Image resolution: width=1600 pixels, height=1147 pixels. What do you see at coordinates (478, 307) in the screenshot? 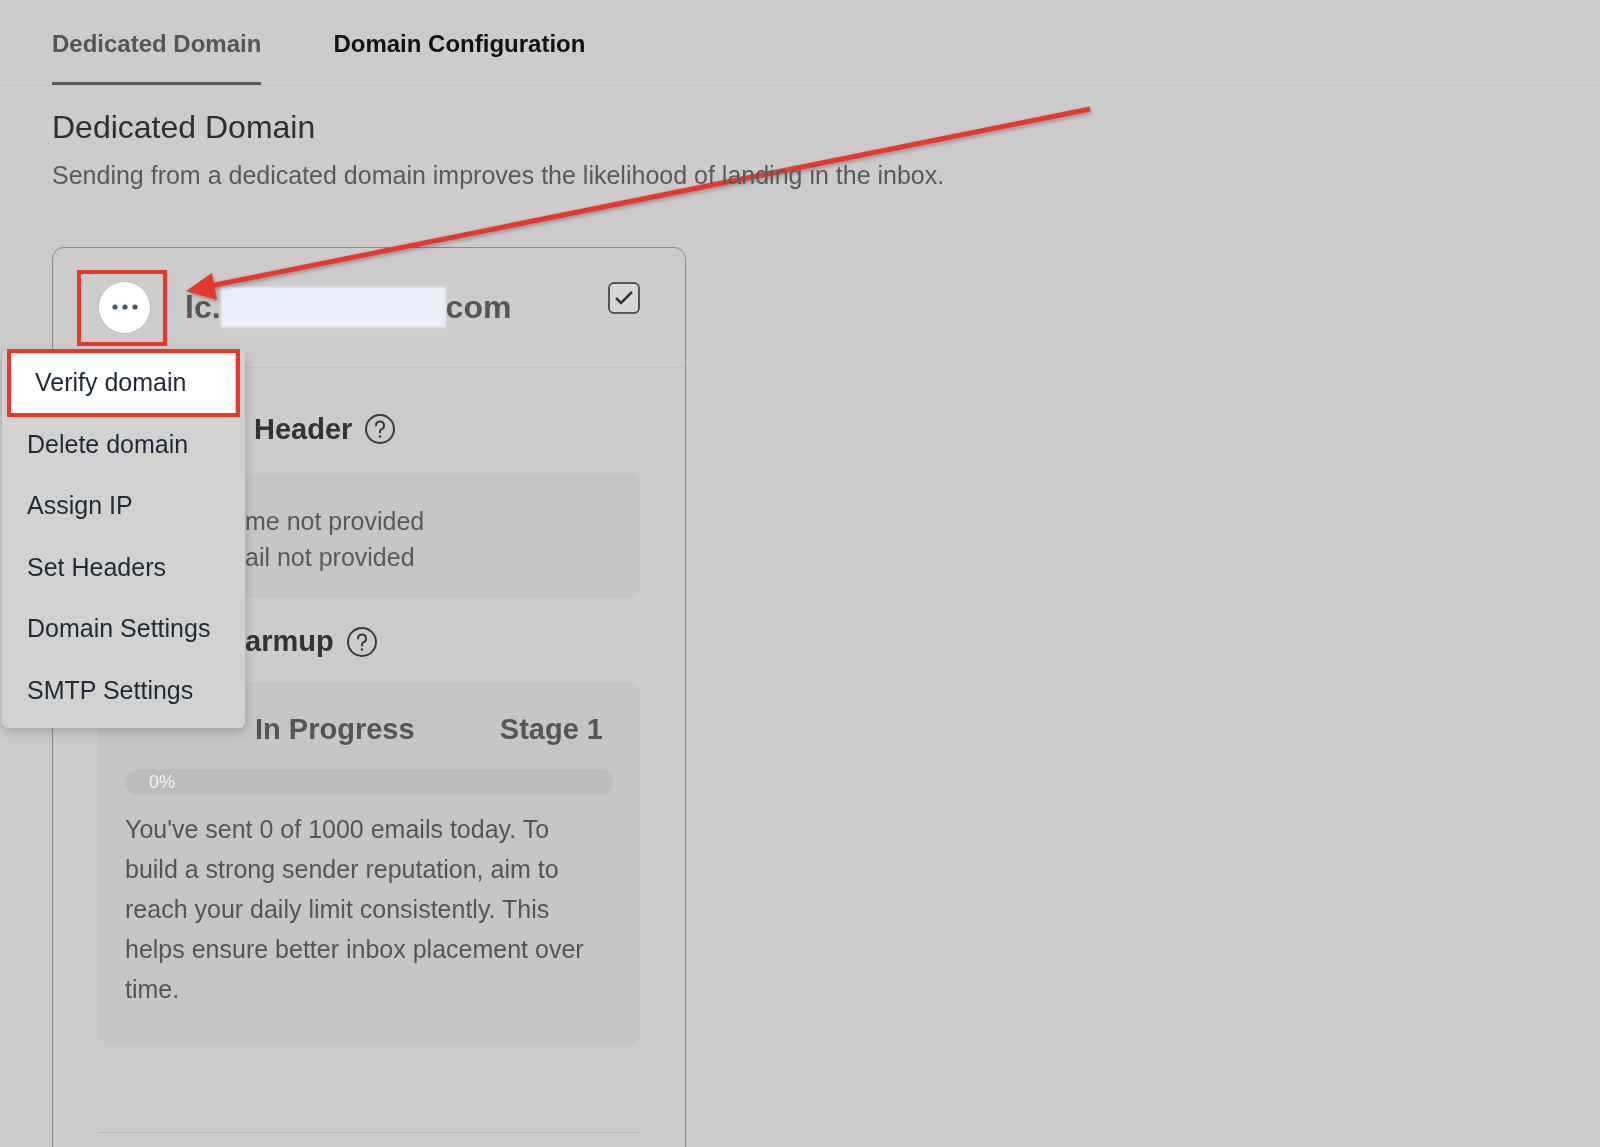
I see `domain-name-end: com` at bounding box center [478, 307].